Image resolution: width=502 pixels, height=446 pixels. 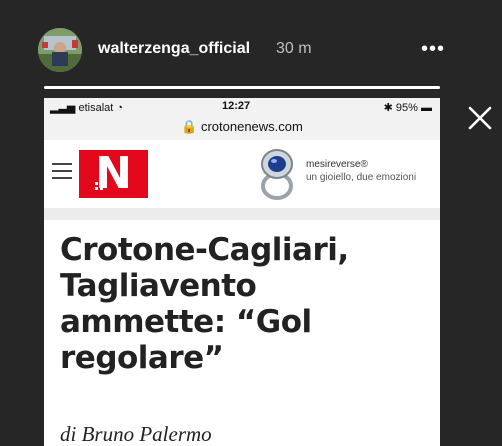 I want to click on story-username: walterzenga_official, so click(x=174, y=49).